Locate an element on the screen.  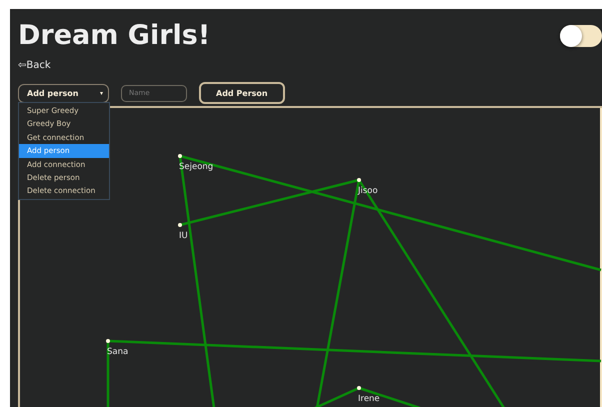
node-label: IU is located at coordinates (183, 236).